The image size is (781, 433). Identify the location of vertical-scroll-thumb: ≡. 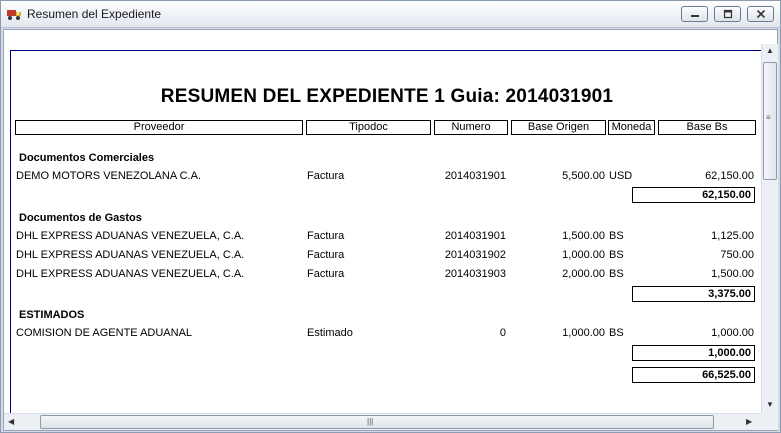
(770, 121).